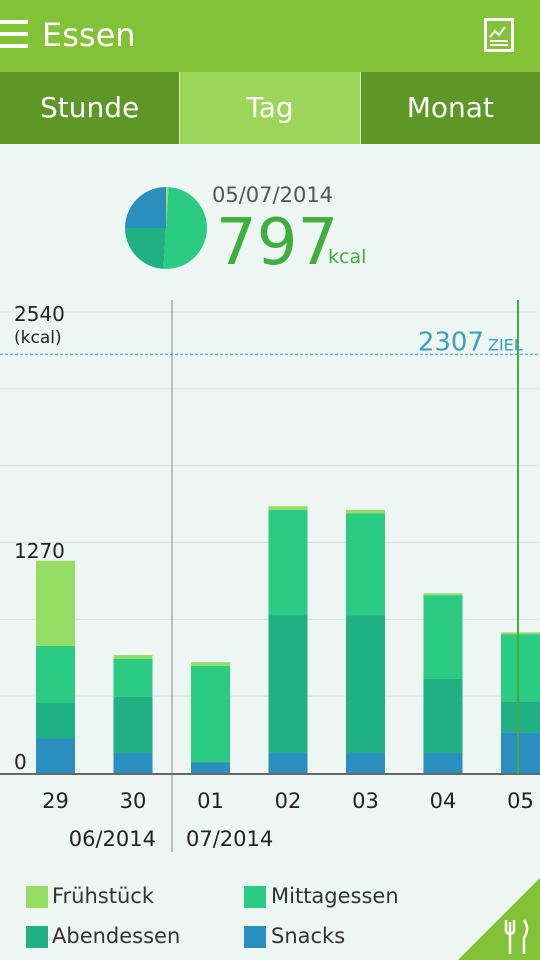 Image resolution: width=540 pixels, height=960 pixels. I want to click on legend-label-mittagessen: Mittagessen, so click(335, 896).